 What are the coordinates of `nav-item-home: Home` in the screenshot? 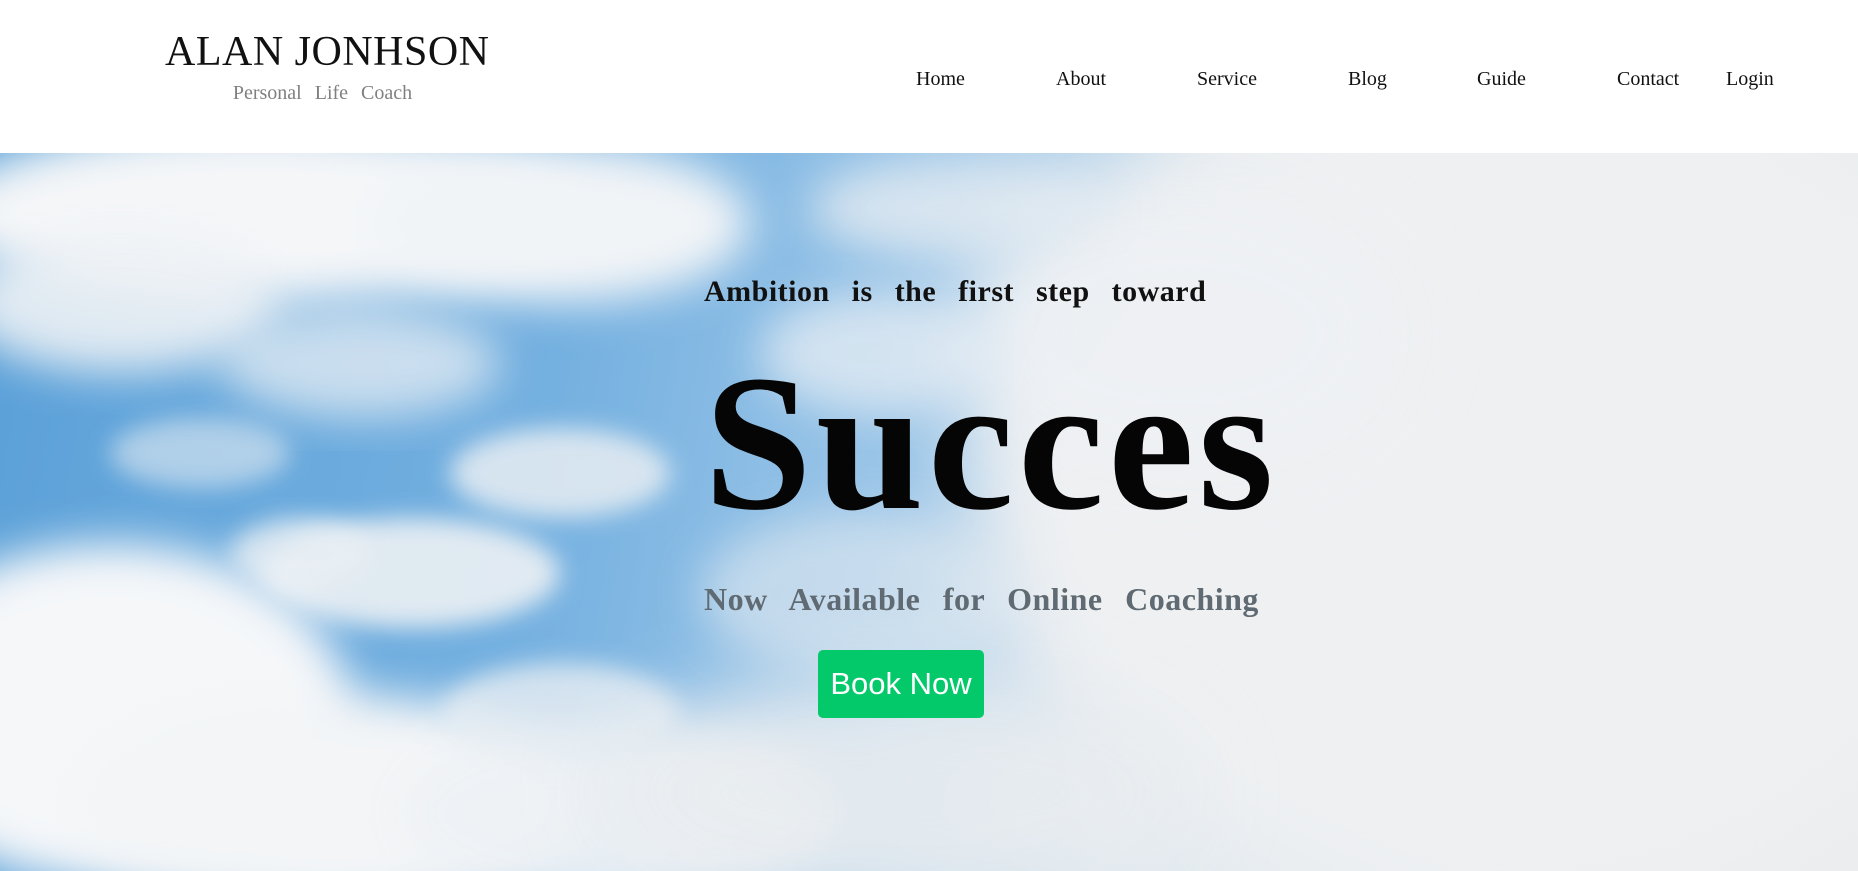 It's located at (940, 79).